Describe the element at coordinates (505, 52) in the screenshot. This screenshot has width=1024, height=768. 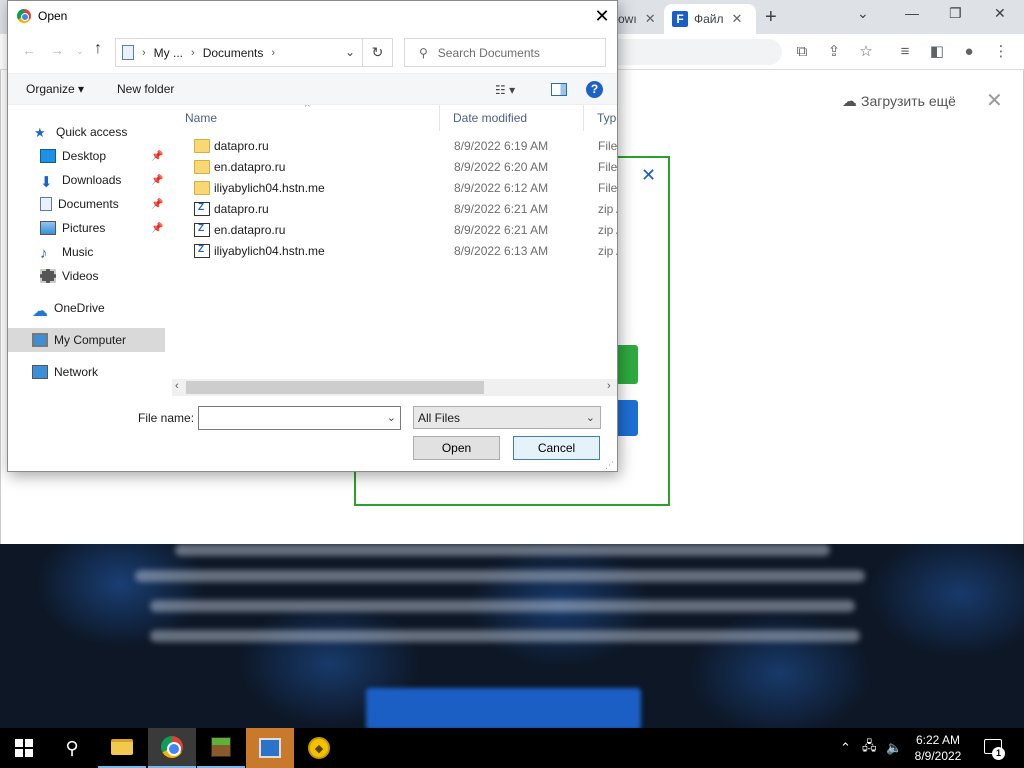
I see `search-input: ⚲ Search Documents` at that location.